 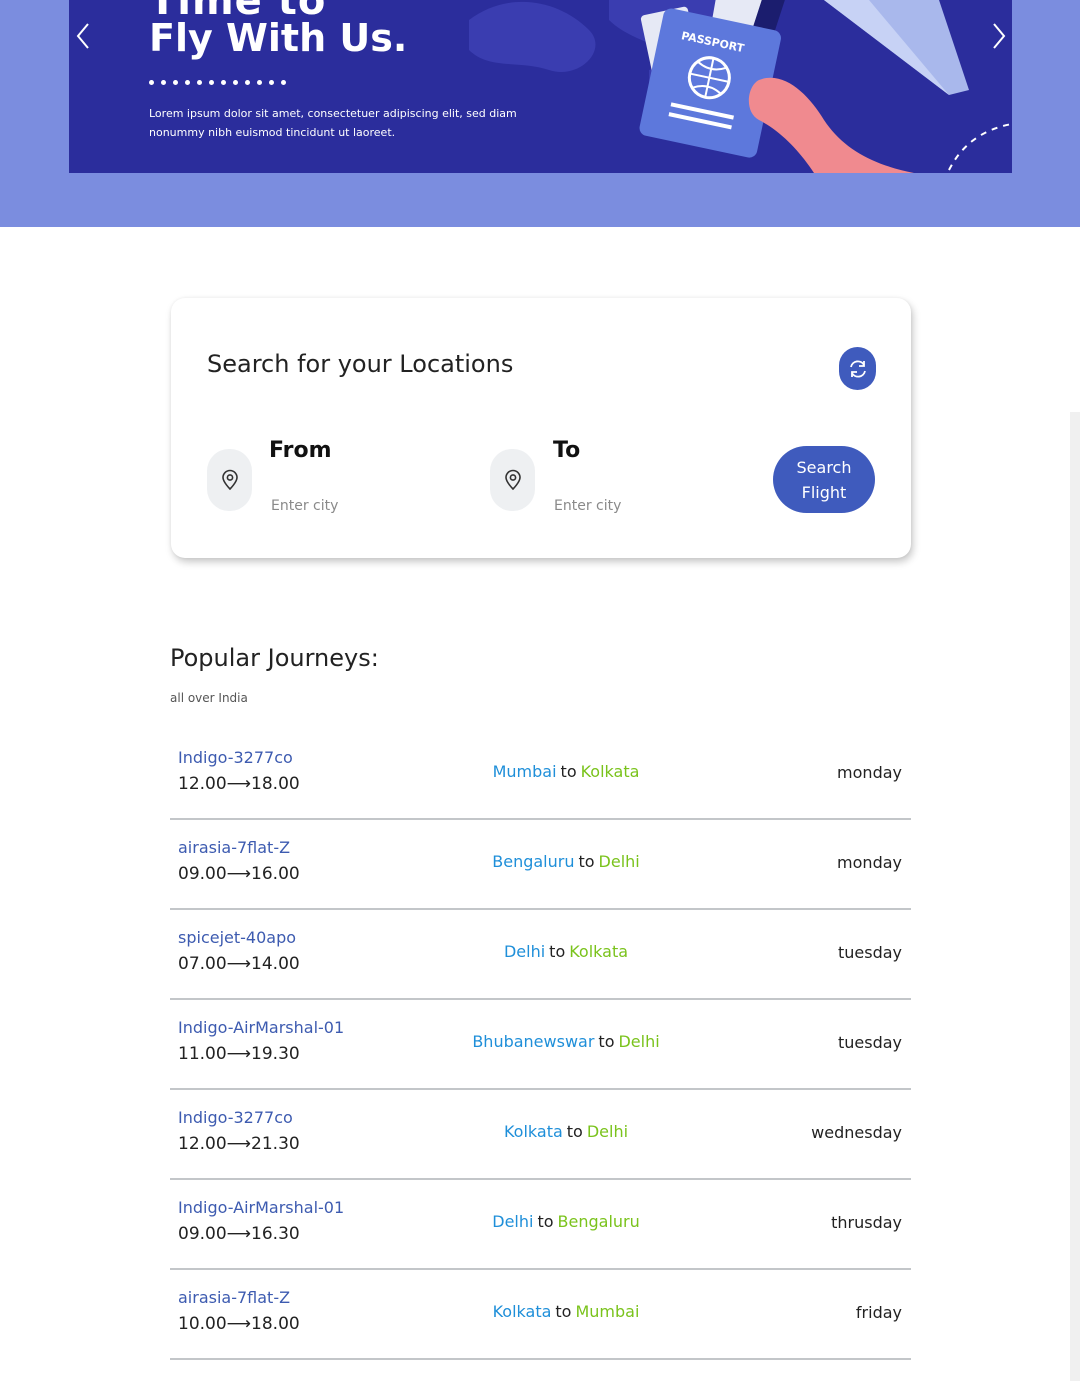 I want to click on chevron-right-icon, so click(x=999, y=36).